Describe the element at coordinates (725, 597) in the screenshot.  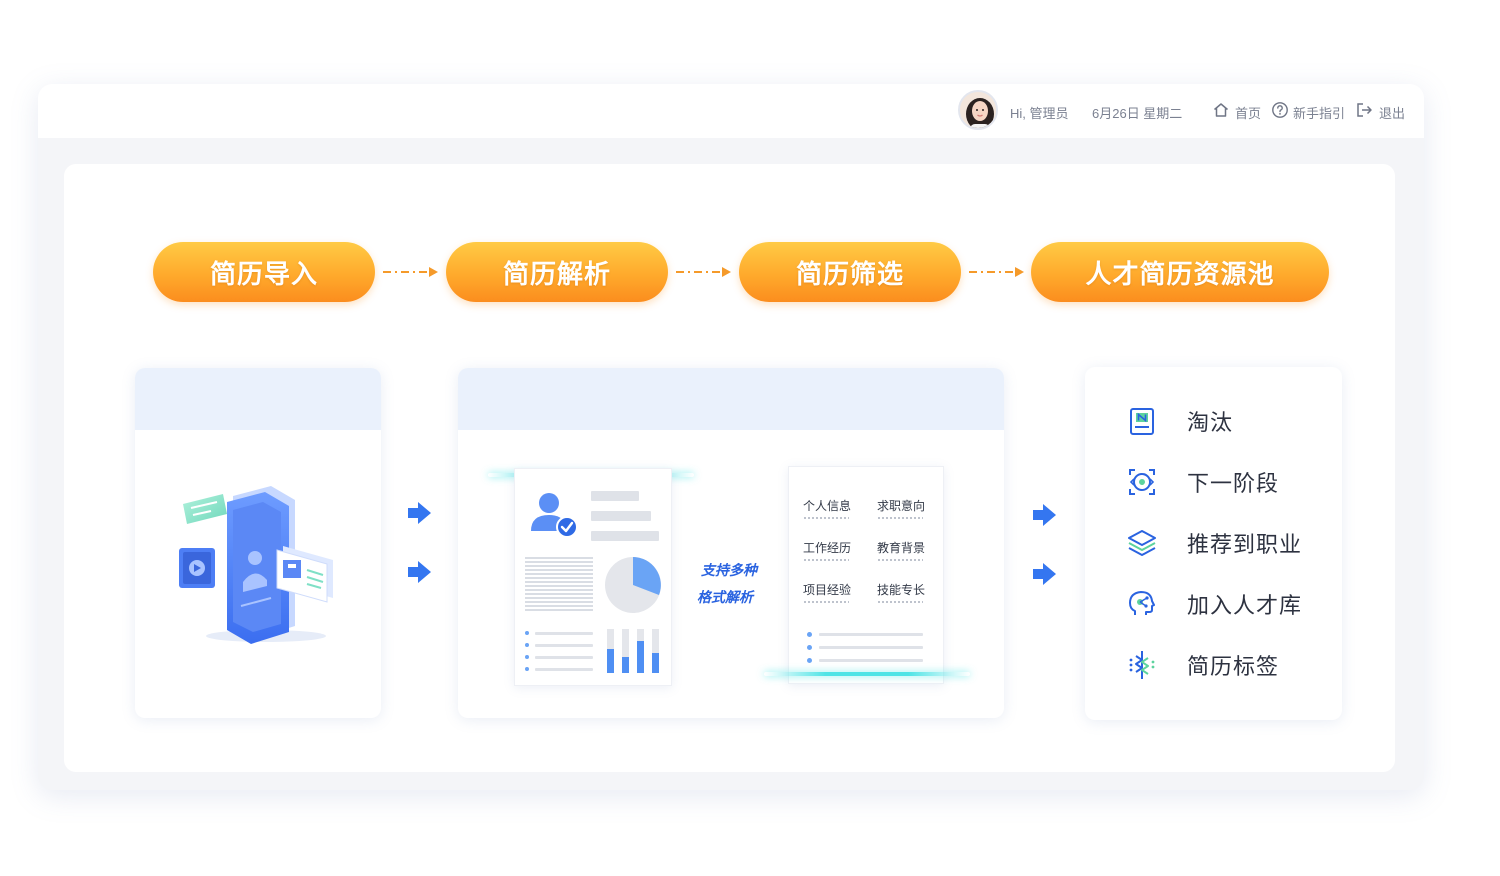
I see `support-text-line2: 格式解析` at that location.